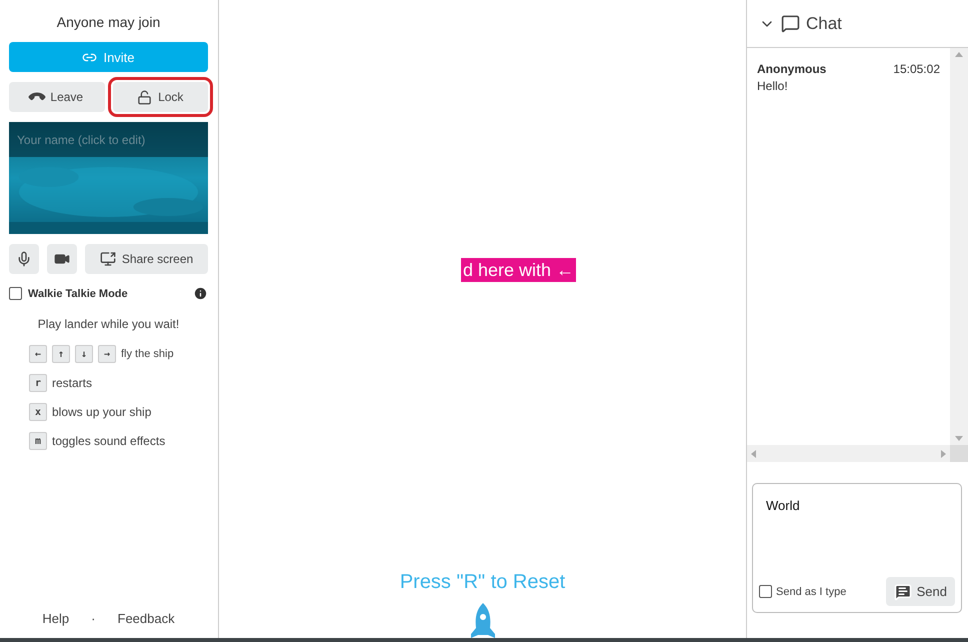  I want to click on rocket-icon, so click(483, 620).